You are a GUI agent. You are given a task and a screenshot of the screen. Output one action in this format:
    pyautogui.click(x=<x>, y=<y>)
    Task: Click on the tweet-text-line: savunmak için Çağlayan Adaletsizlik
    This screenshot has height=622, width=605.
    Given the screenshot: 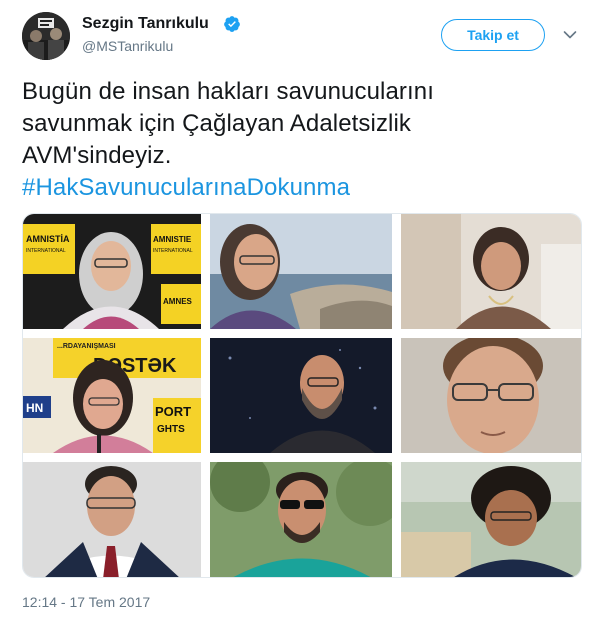 What is the action you would take?
    pyautogui.click(x=217, y=123)
    